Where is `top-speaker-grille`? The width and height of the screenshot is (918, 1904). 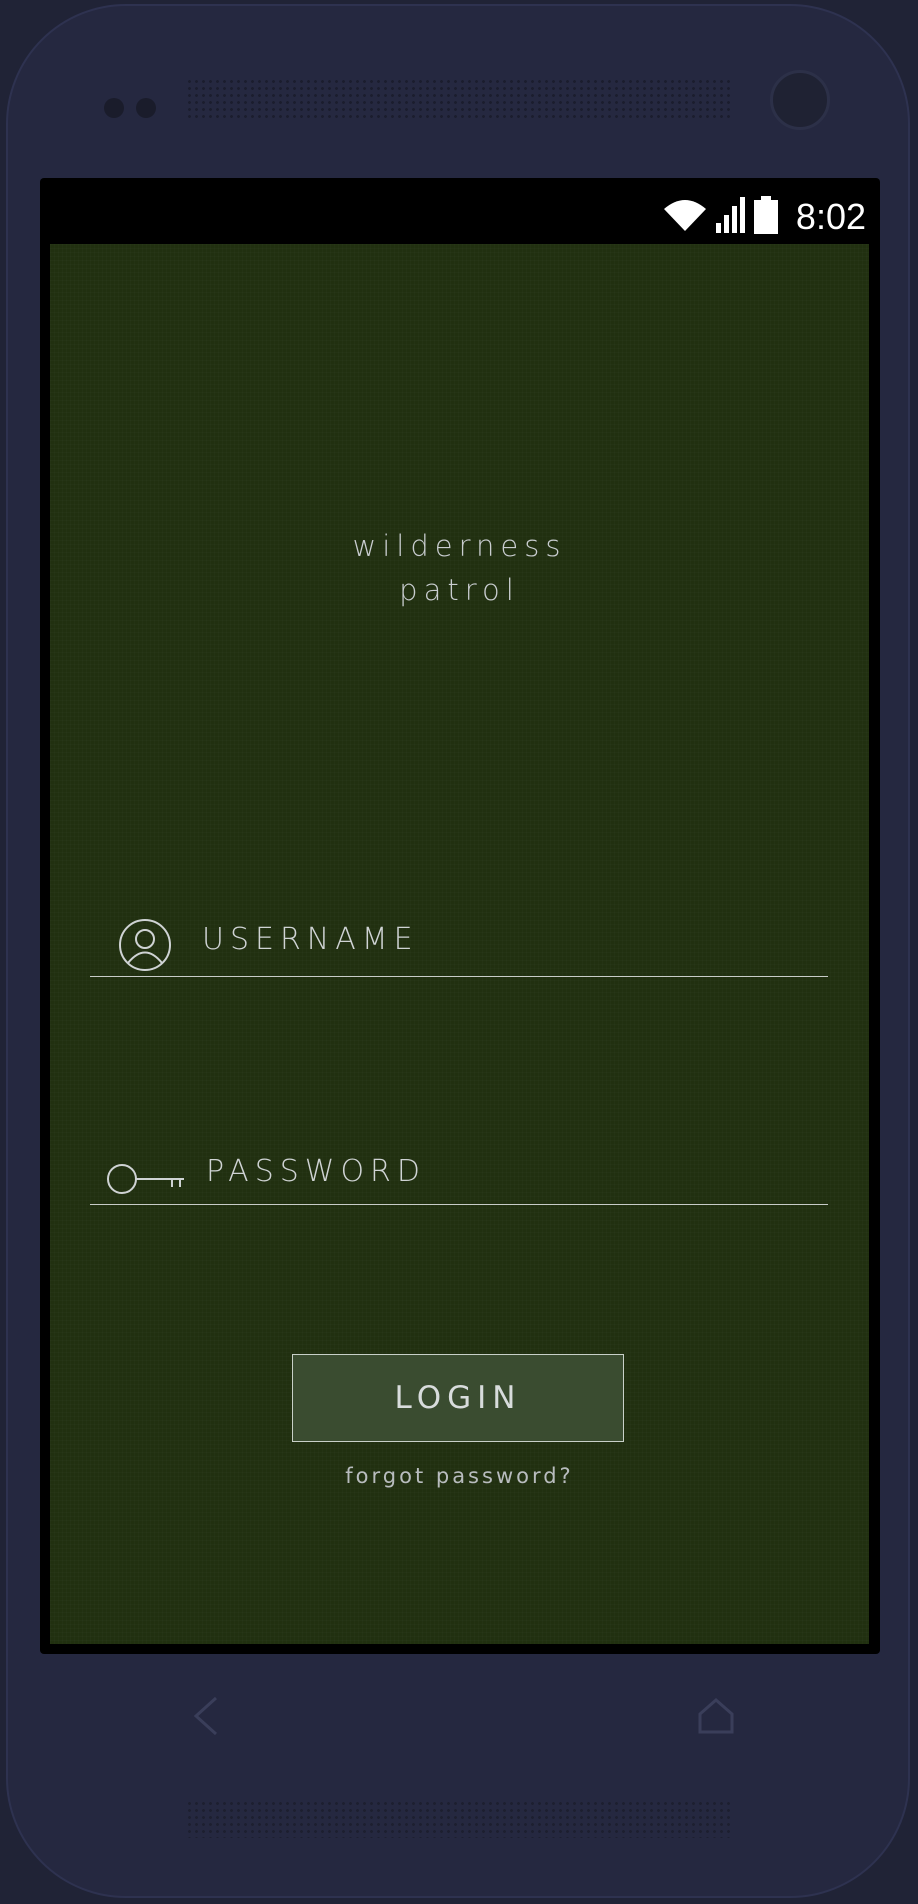 top-speaker-grille is located at coordinates (458, 99).